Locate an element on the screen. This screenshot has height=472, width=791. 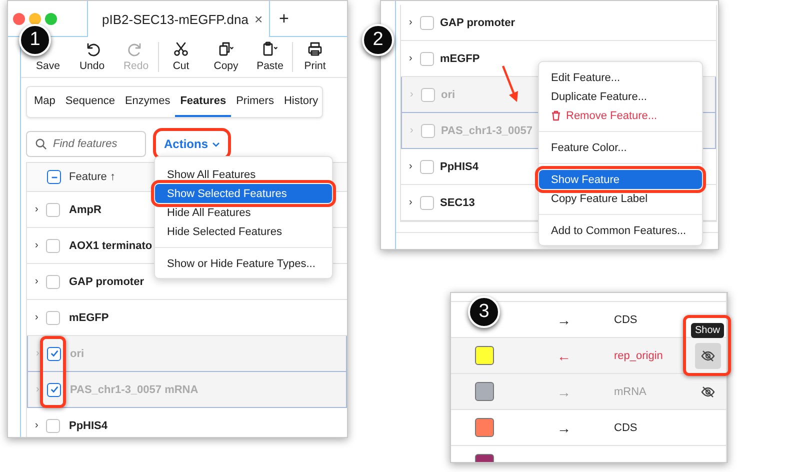
feature-name: PAS_chr1-3_0057 mRNA is located at coordinates (134, 390).